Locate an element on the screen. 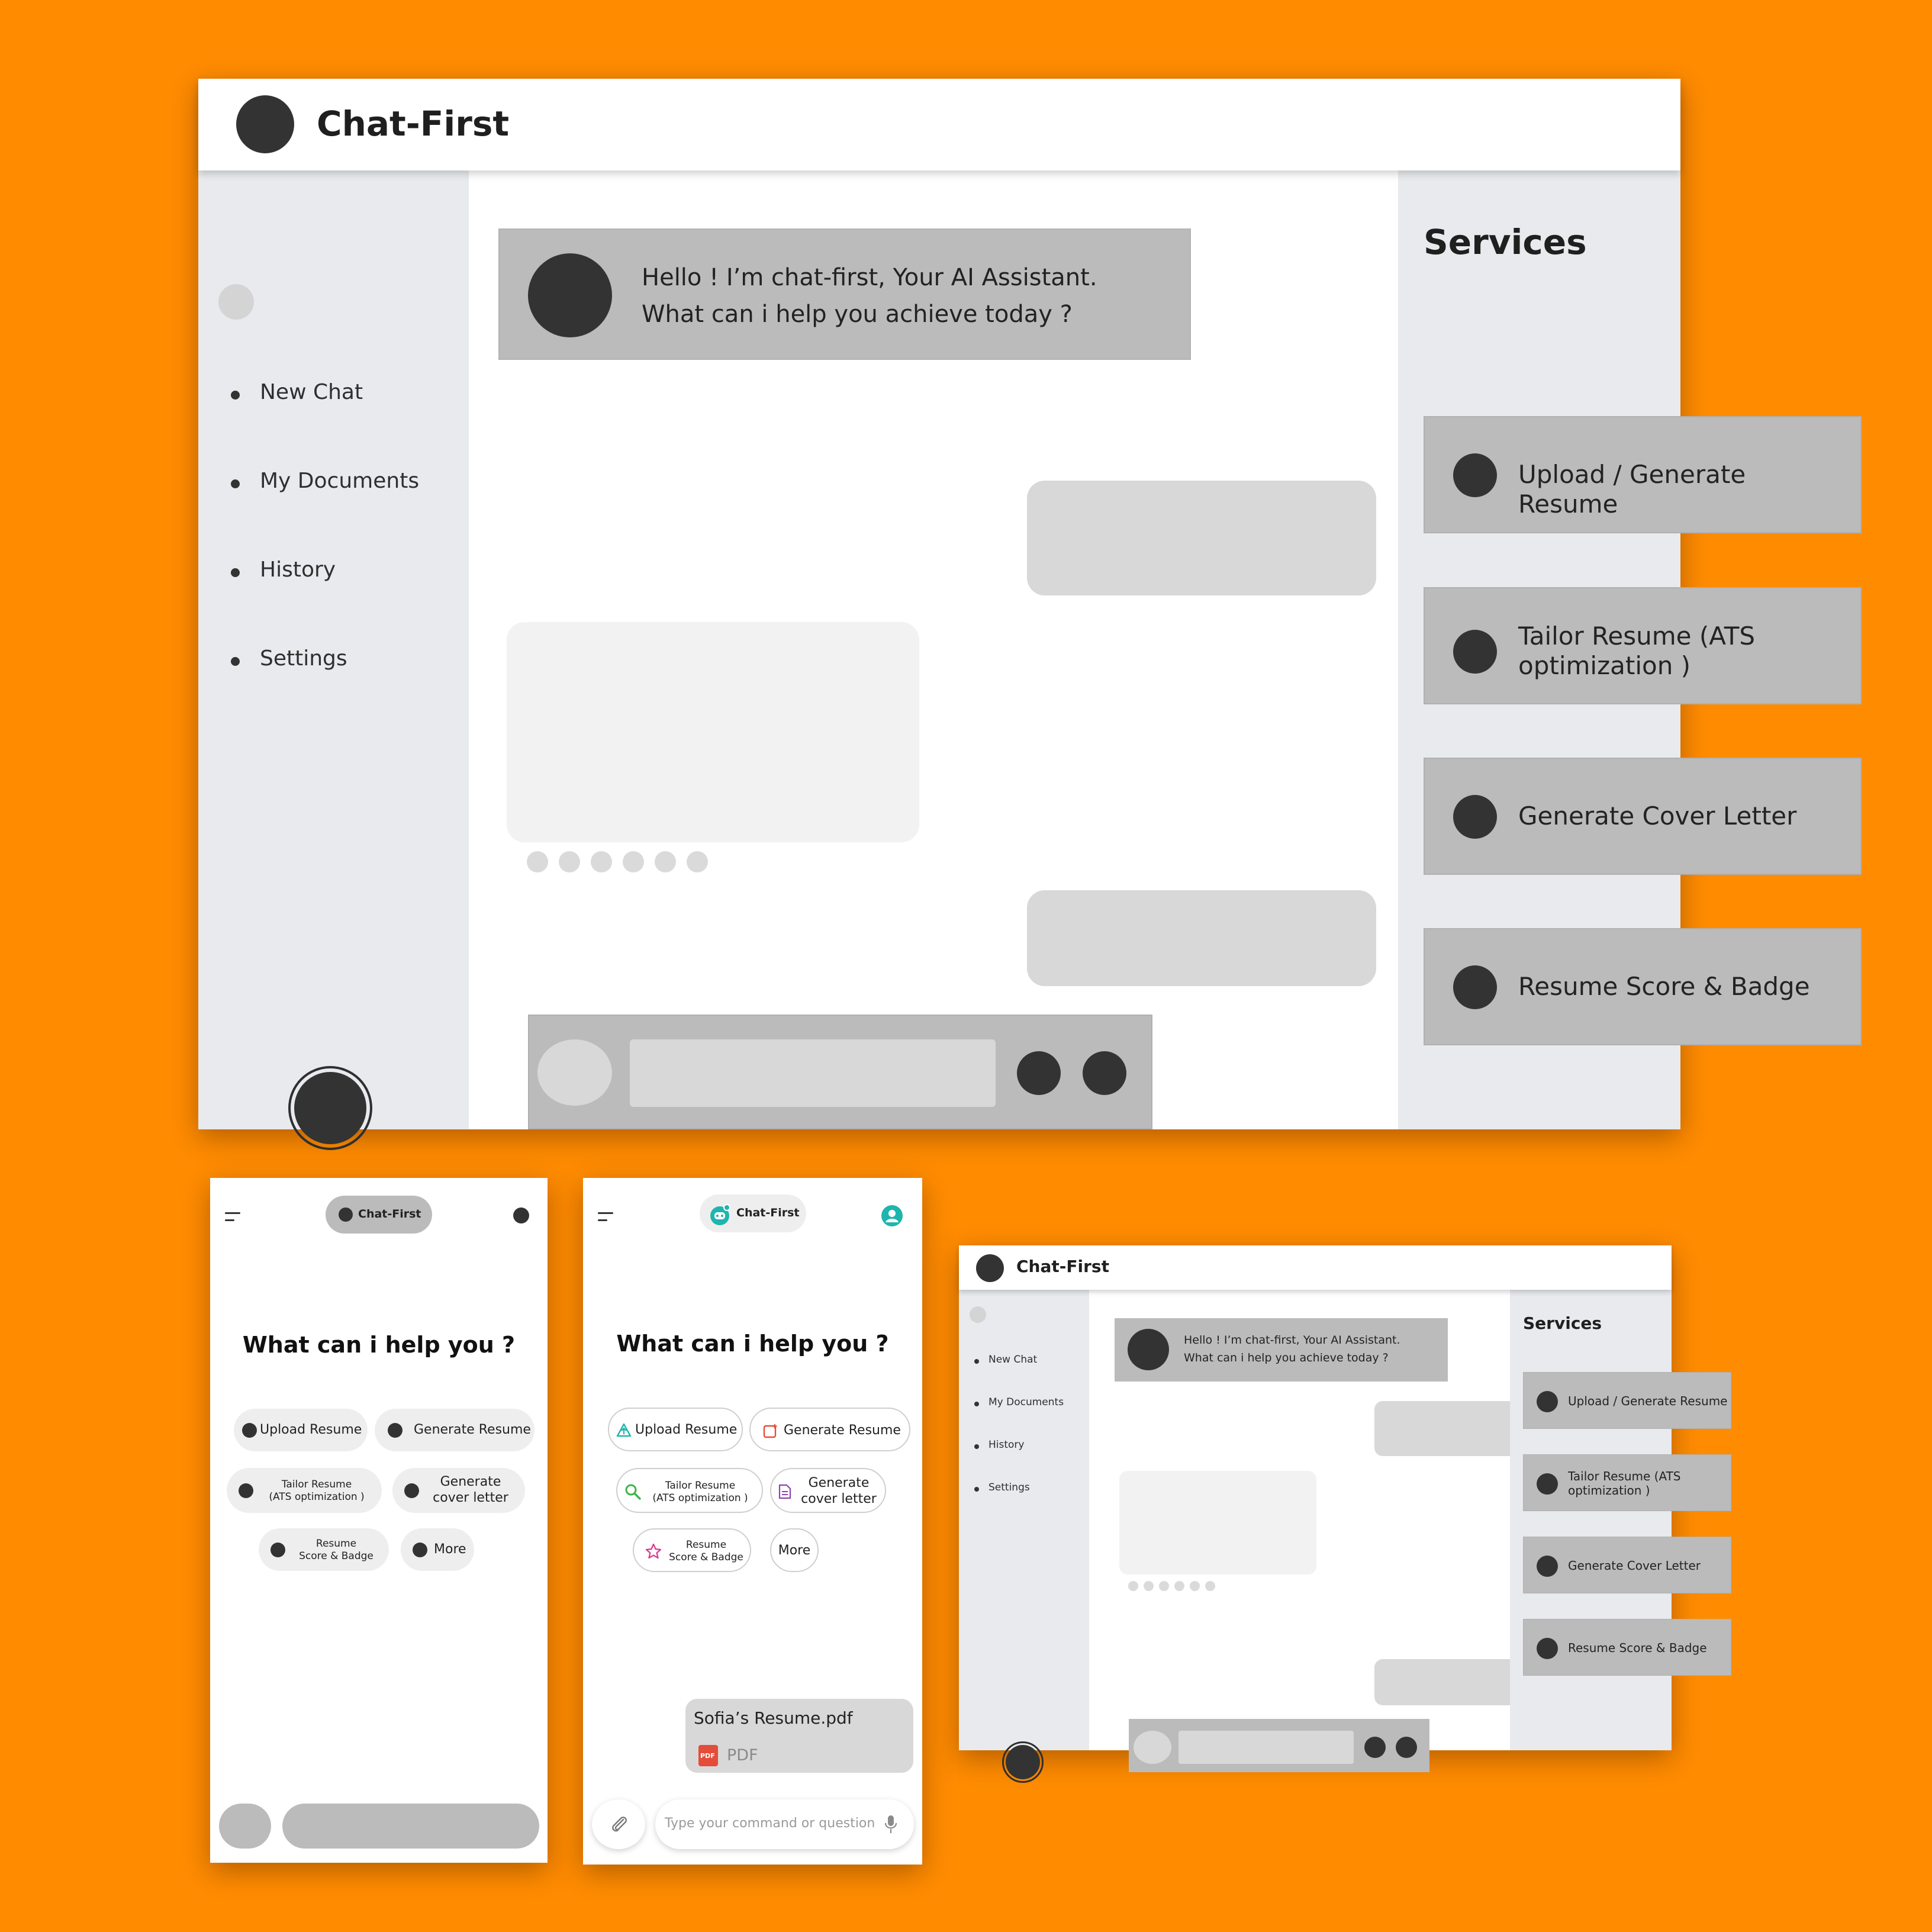 The width and height of the screenshot is (1932, 1932). service-label: Resume Score & Badge is located at coordinates (1648, 1648).